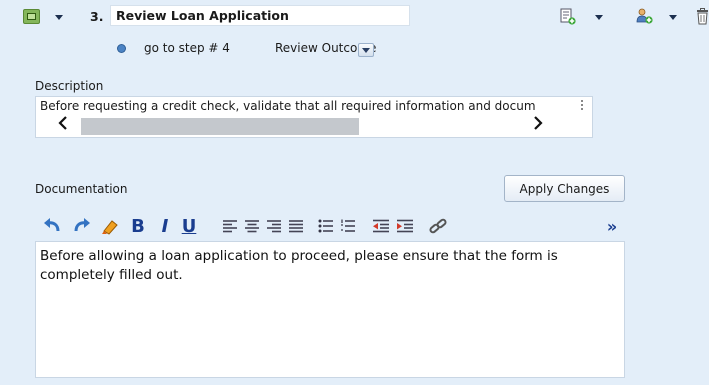 The image size is (709, 385). I want to click on bold-button: B, so click(138, 226).